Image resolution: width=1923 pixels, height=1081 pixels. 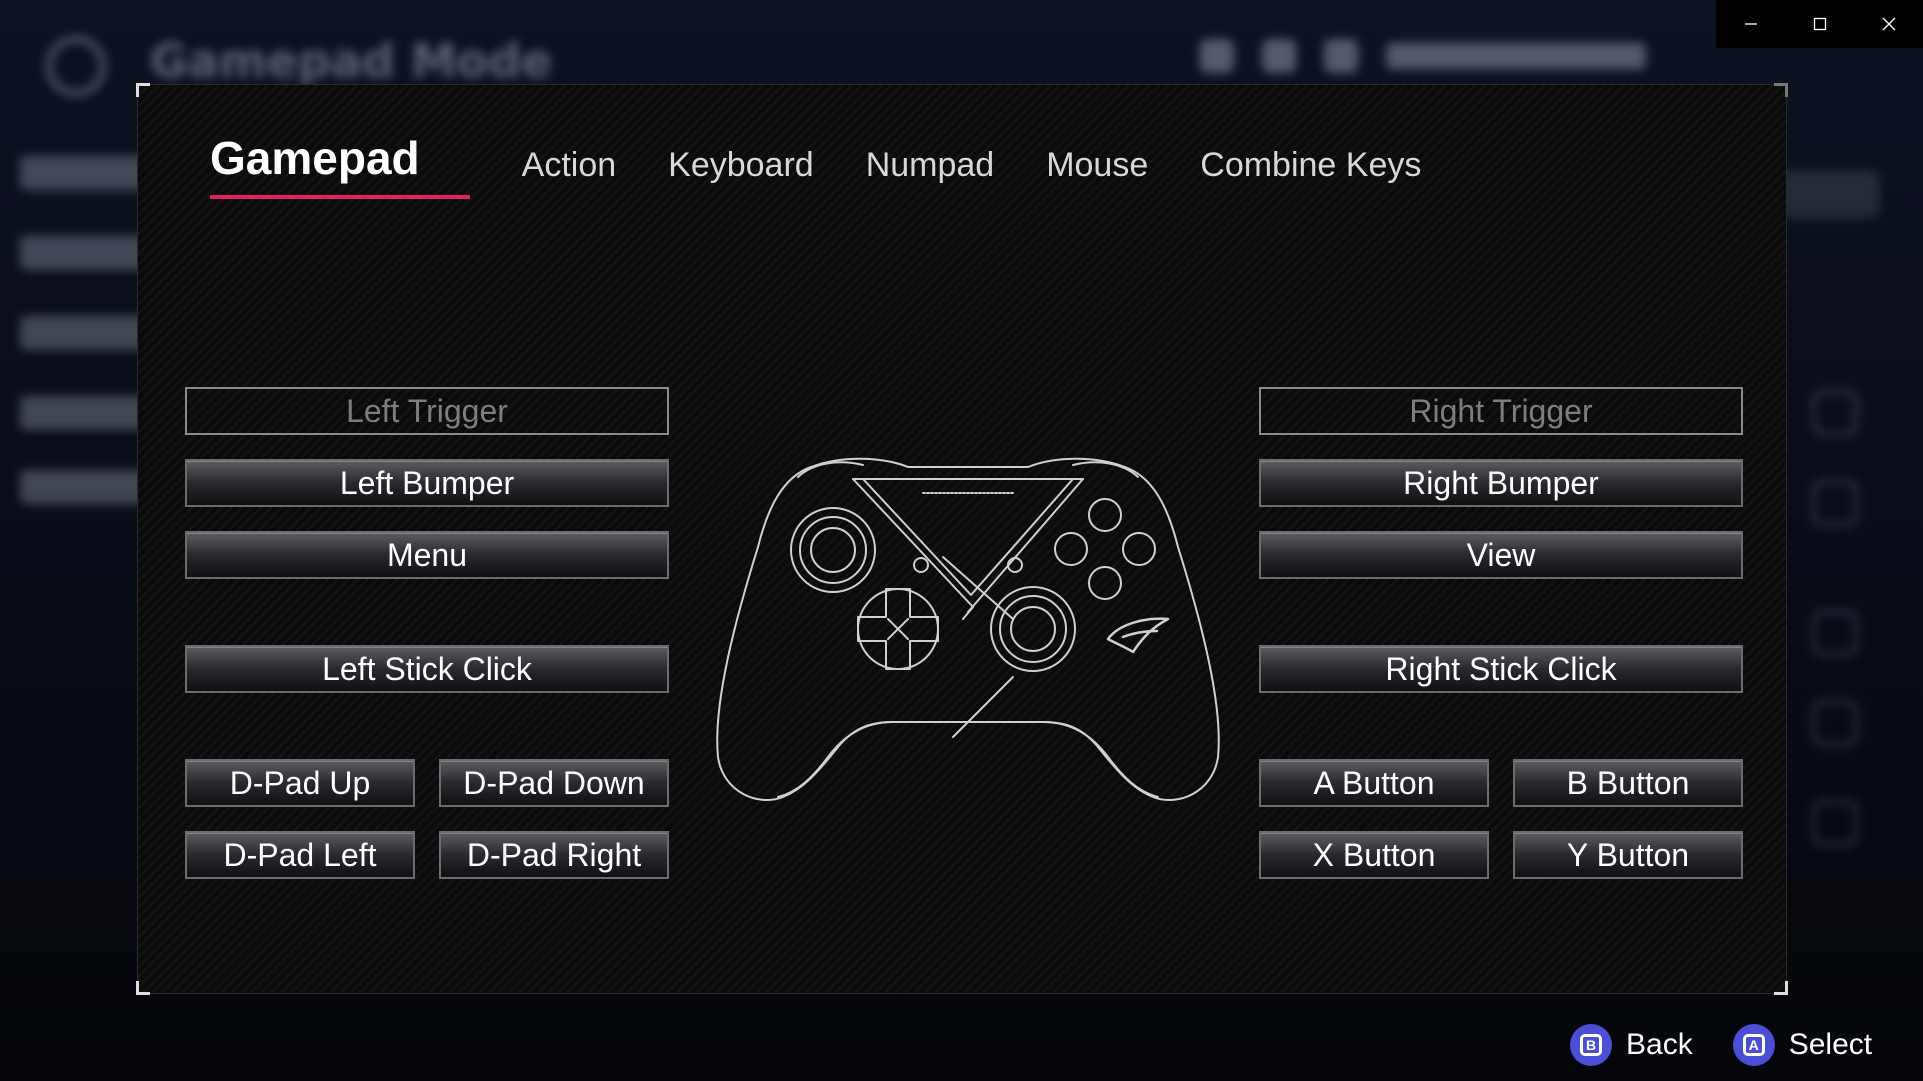 What do you see at coordinates (427, 411) in the screenshot?
I see `left-trigger-button: Left Trigger` at bounding box center [427, 411].